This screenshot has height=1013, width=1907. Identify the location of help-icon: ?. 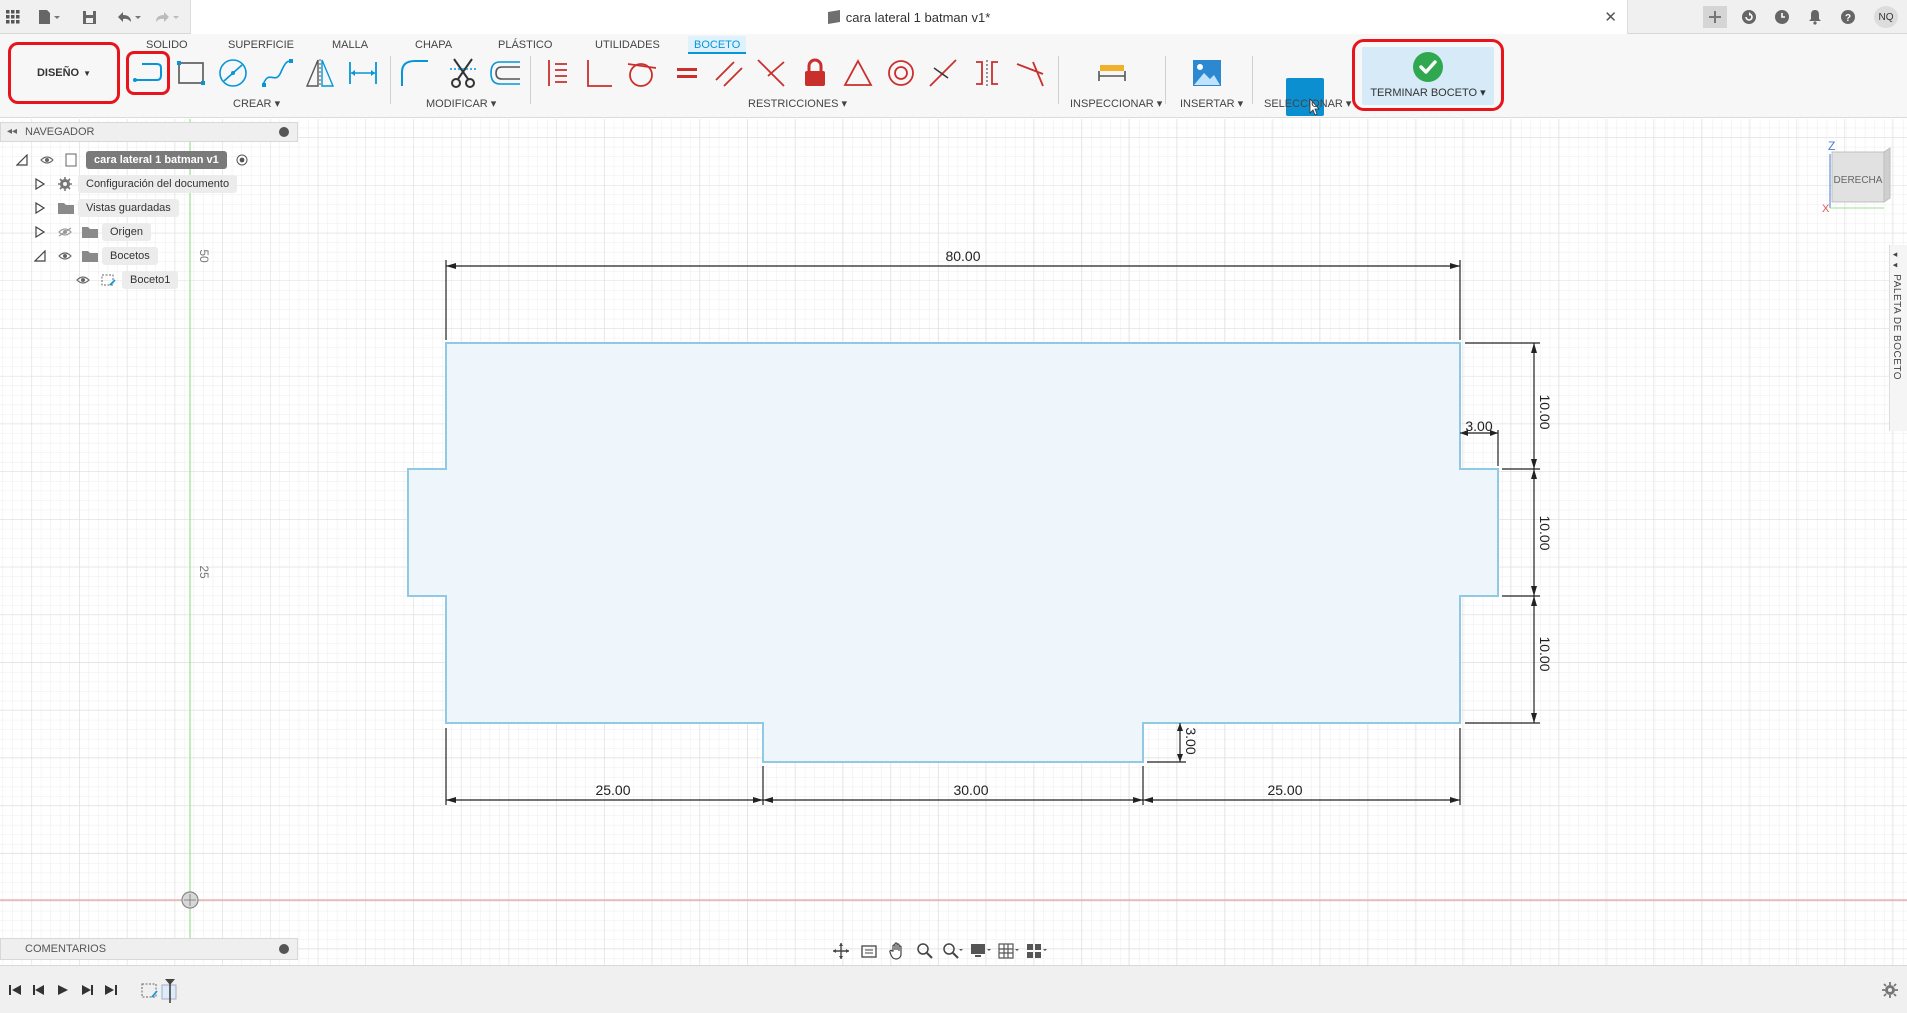
(1848, 17).